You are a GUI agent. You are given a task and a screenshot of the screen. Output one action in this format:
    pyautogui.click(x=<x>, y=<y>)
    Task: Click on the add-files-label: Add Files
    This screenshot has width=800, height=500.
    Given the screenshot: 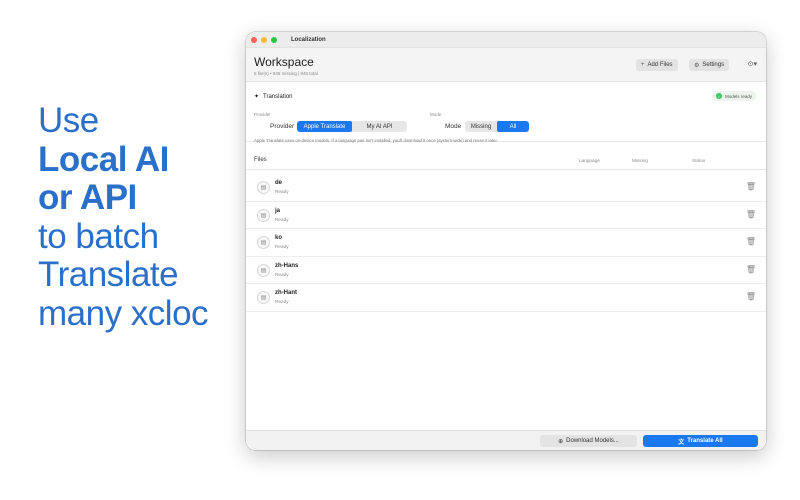 What is the action you would take?
    pyautogui.click(x=660, y=65)
    